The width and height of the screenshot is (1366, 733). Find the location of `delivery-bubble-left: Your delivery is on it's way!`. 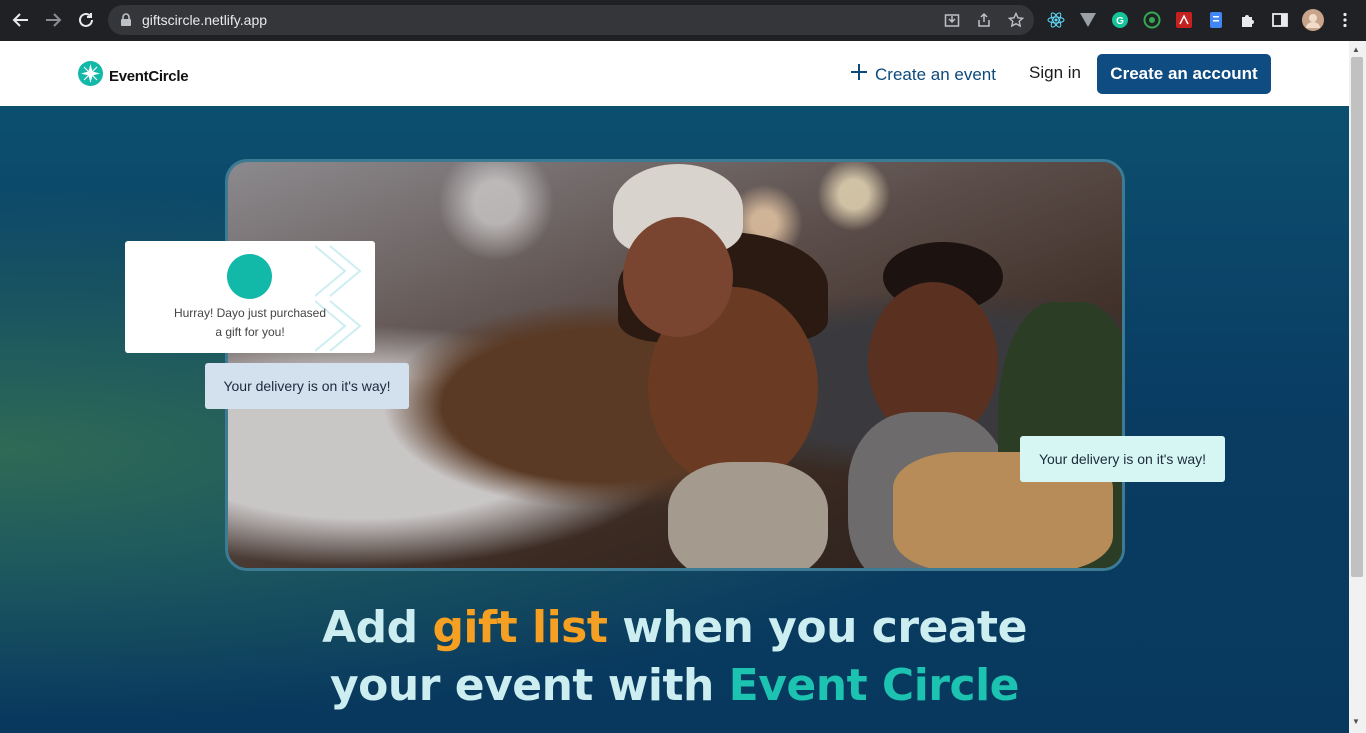

delivery-bubble-left: Your delivery is on it's way! is located at coordinates (307, 386).